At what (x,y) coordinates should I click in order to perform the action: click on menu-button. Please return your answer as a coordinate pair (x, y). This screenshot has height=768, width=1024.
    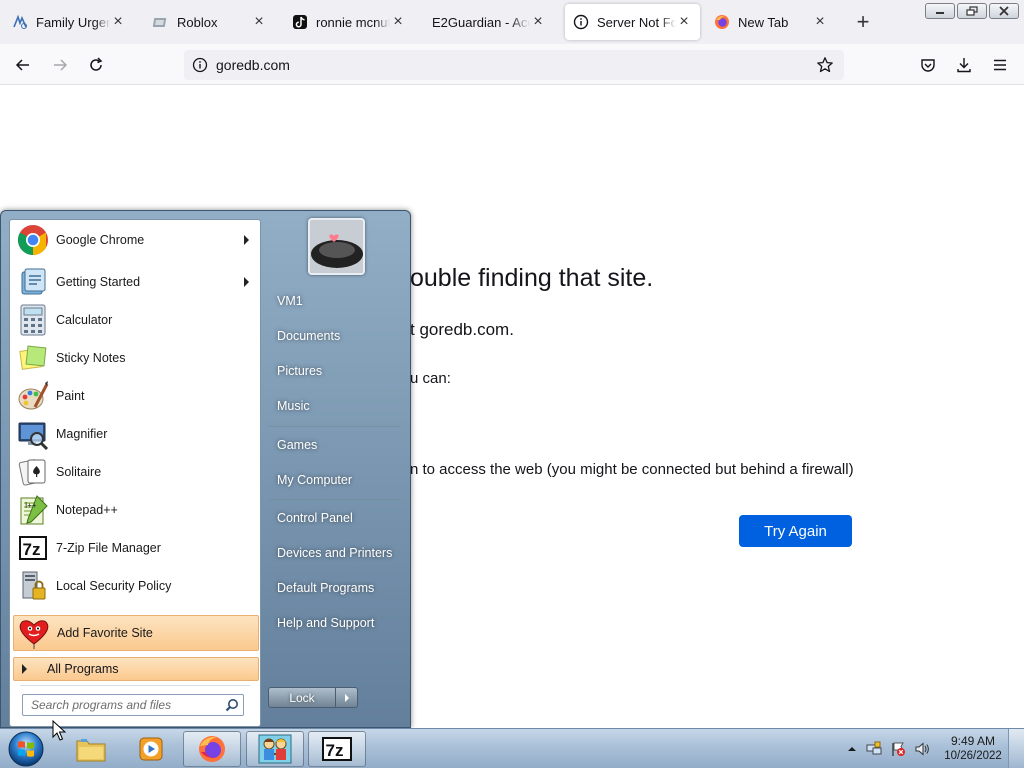
    Looking at the image, I should click on (1000, 65).